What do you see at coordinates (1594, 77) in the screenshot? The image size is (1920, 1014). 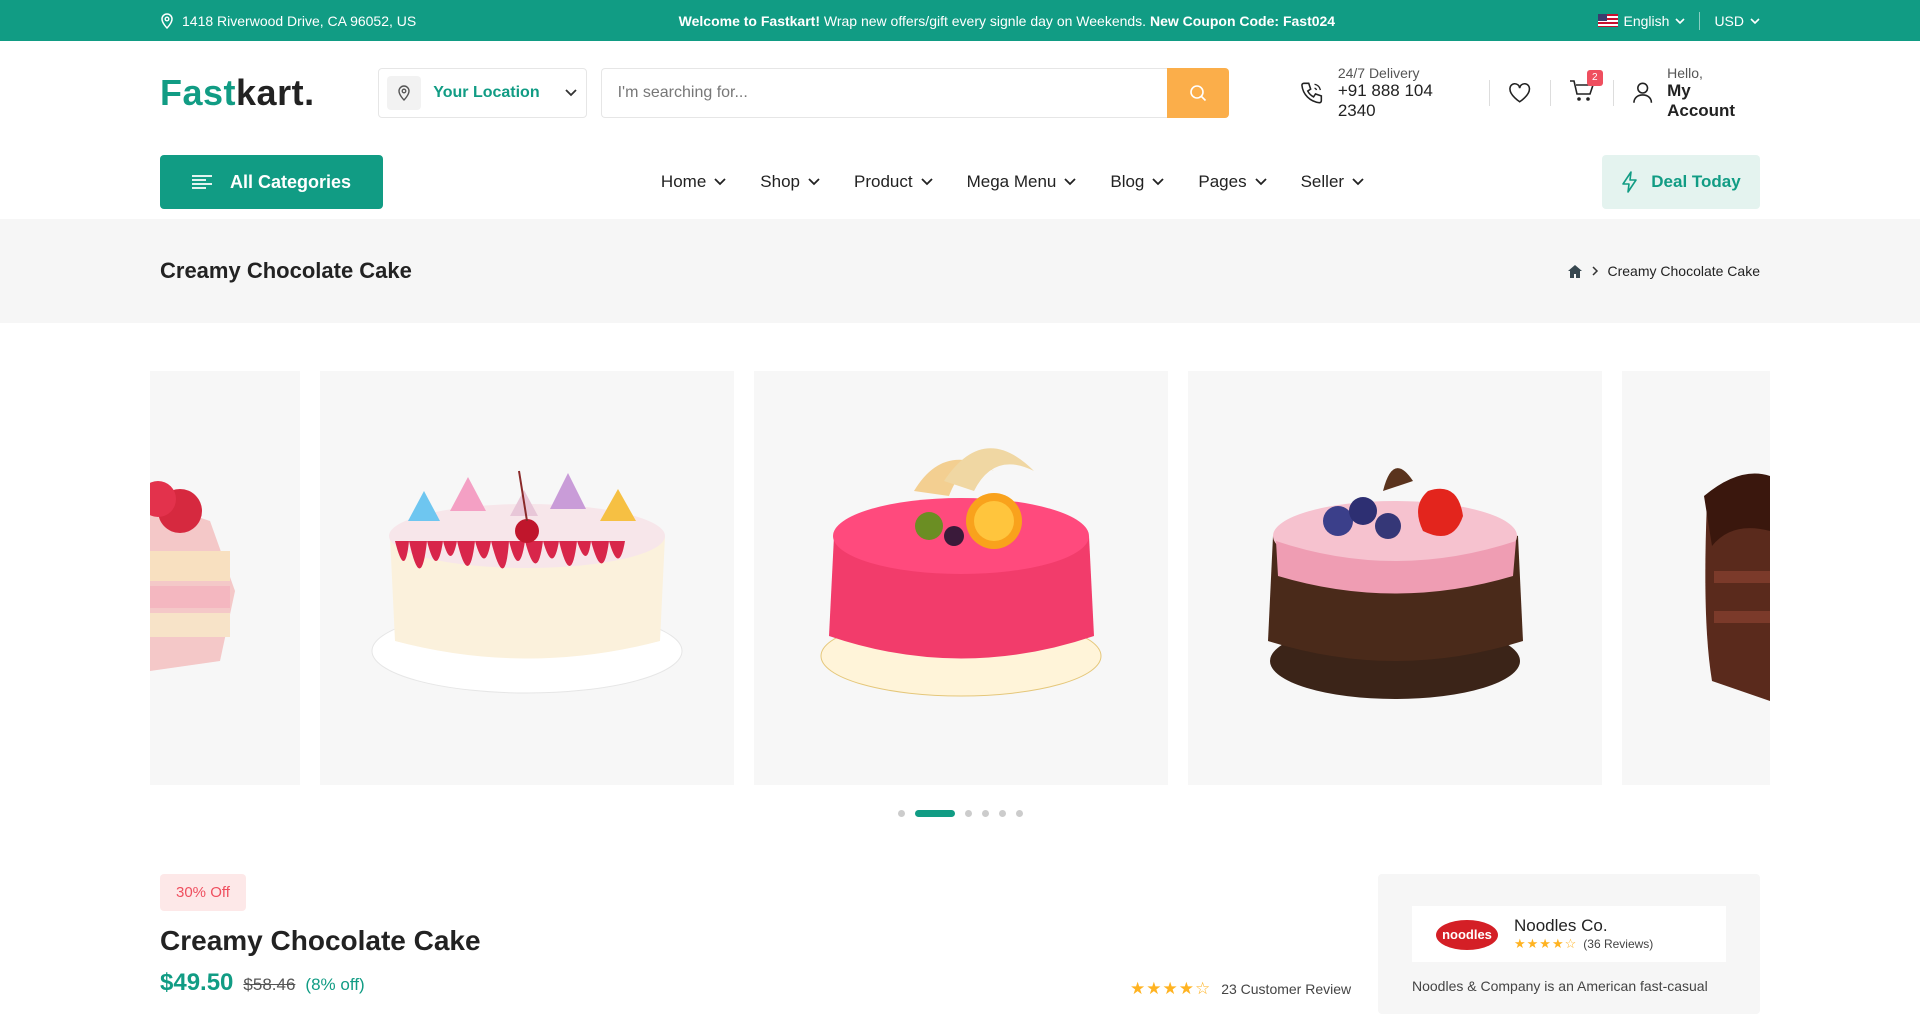 I see `cart-count-badge: 2` at bounding box center [1594, 77].